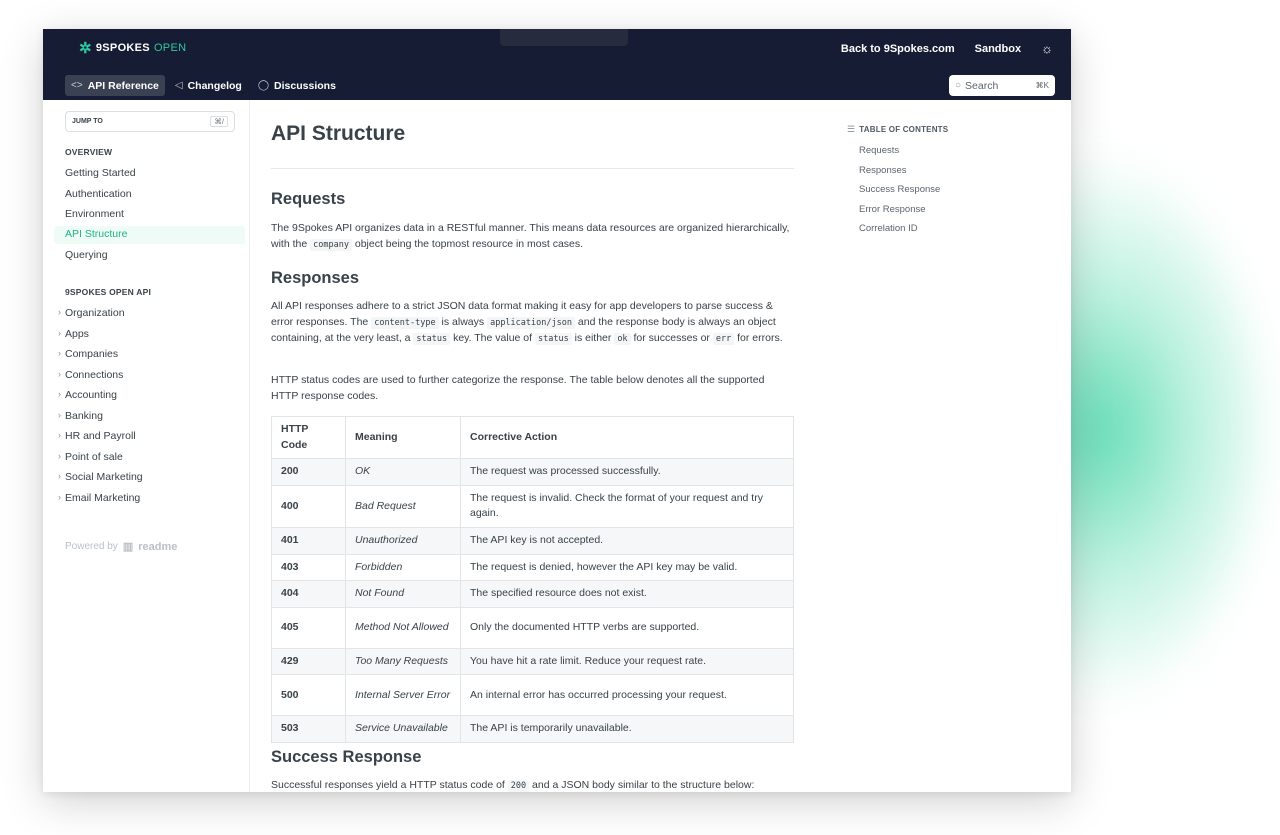 This screenshot has height=835, width=1280. I want to click on sidebar-section-api: 9SPOKES OPEN API, so click(108, 292).